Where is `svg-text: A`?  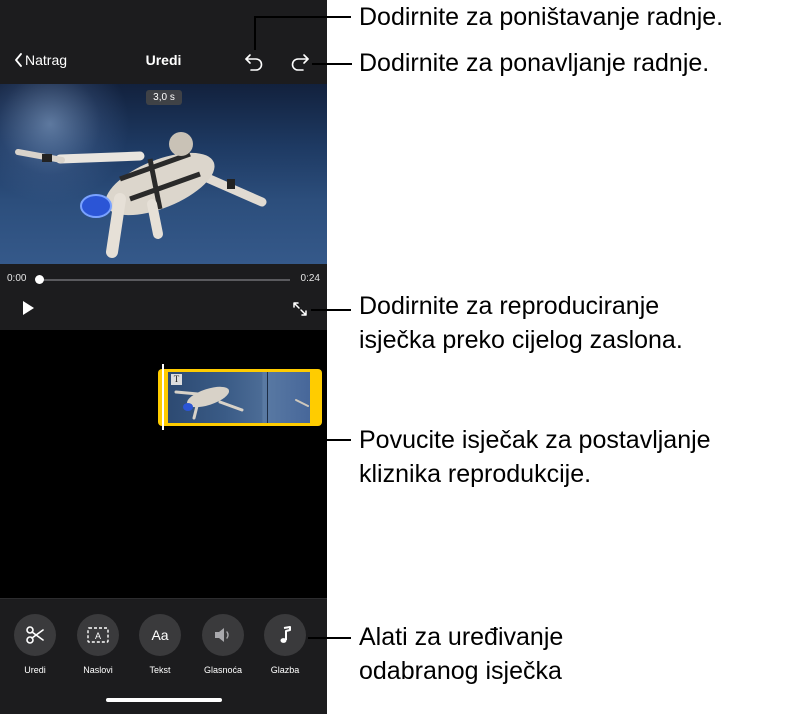
svg-text: A is located at coordinates (98, 636).